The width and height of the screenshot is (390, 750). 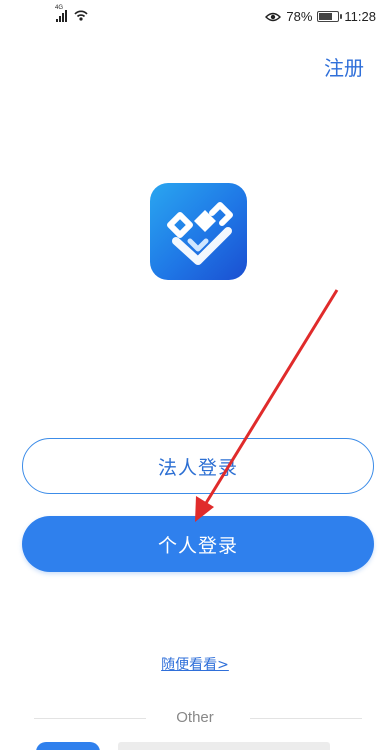 I want to click on app-logo-heart-chevron-icon, so click(x=200, y=233).